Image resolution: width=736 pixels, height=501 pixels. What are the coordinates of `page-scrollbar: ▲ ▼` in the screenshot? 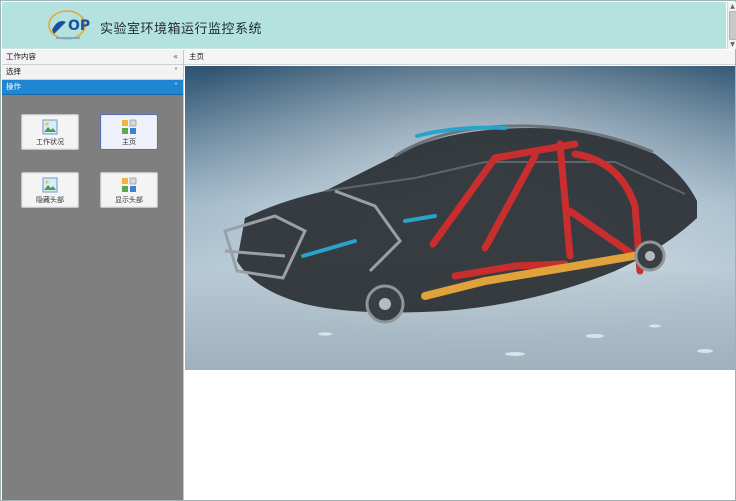 It's located at (731, 25).